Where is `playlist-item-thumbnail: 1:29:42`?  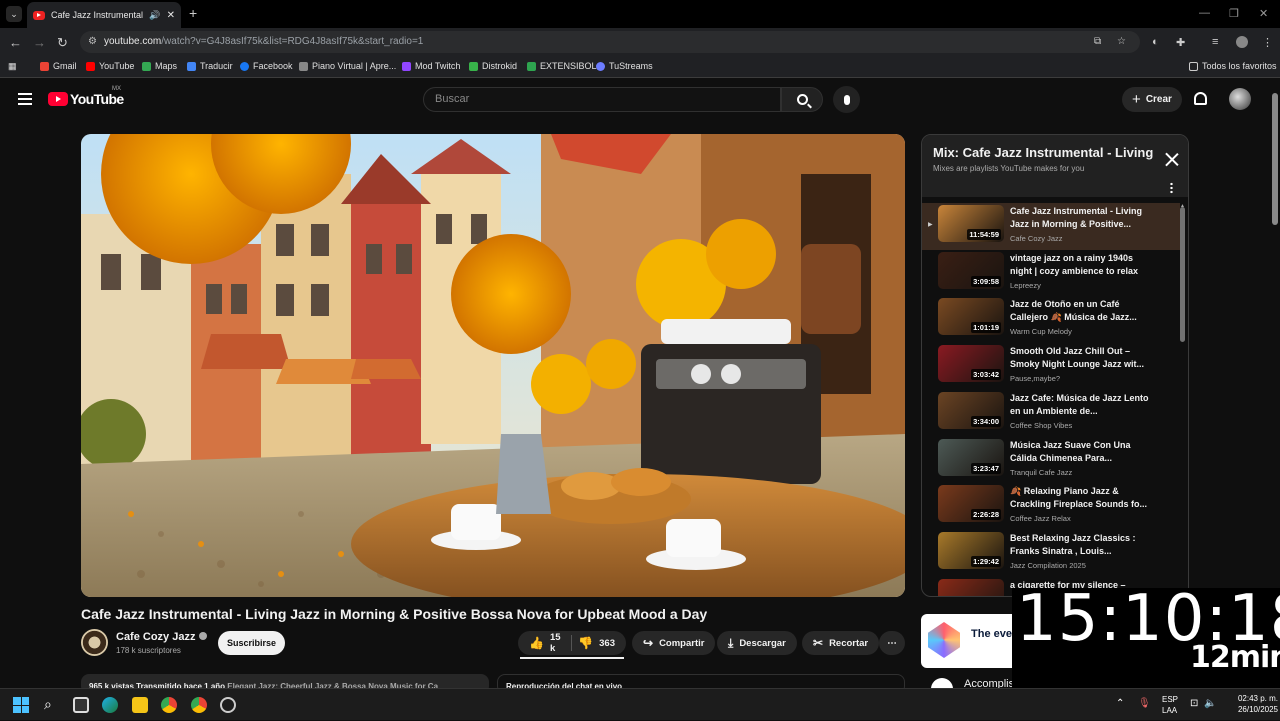
playlist-item-thumbnail: 1:29:42 is located at coordinates (971, 550).